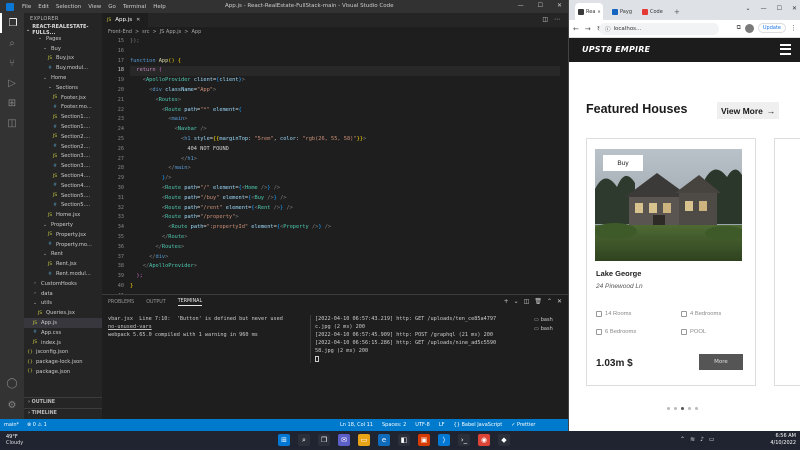  I want to click on status-item: ✓ Prettier, so click(523, 425).